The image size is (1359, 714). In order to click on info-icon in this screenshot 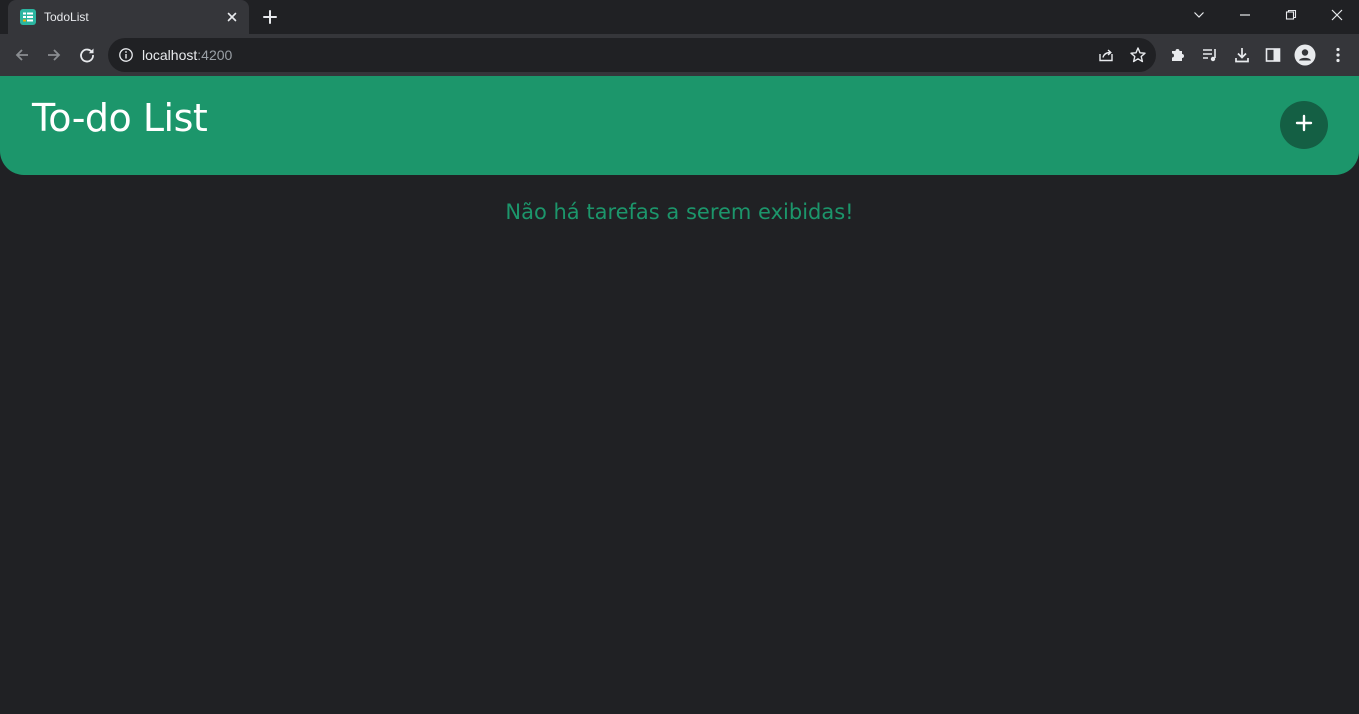, I will do `click(126, 55)`.